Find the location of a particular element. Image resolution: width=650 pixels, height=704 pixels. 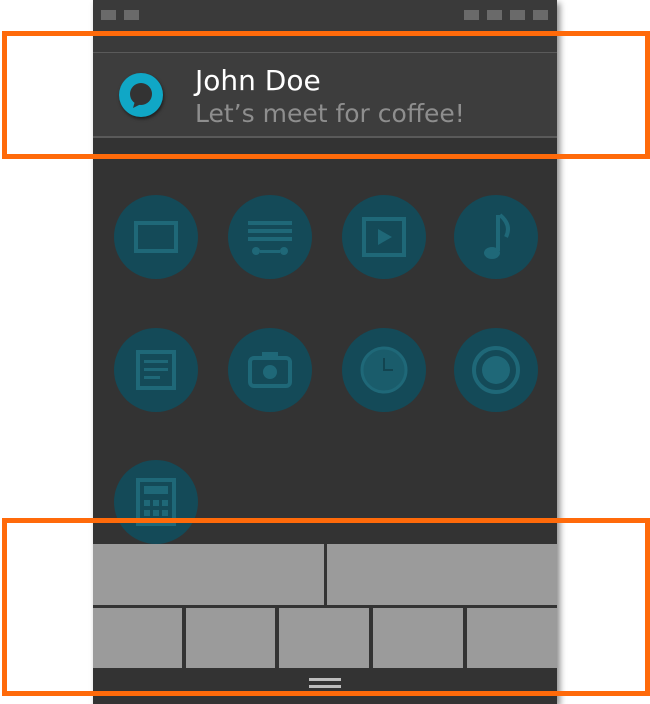

record-icon is located at coordinates (496, 370).